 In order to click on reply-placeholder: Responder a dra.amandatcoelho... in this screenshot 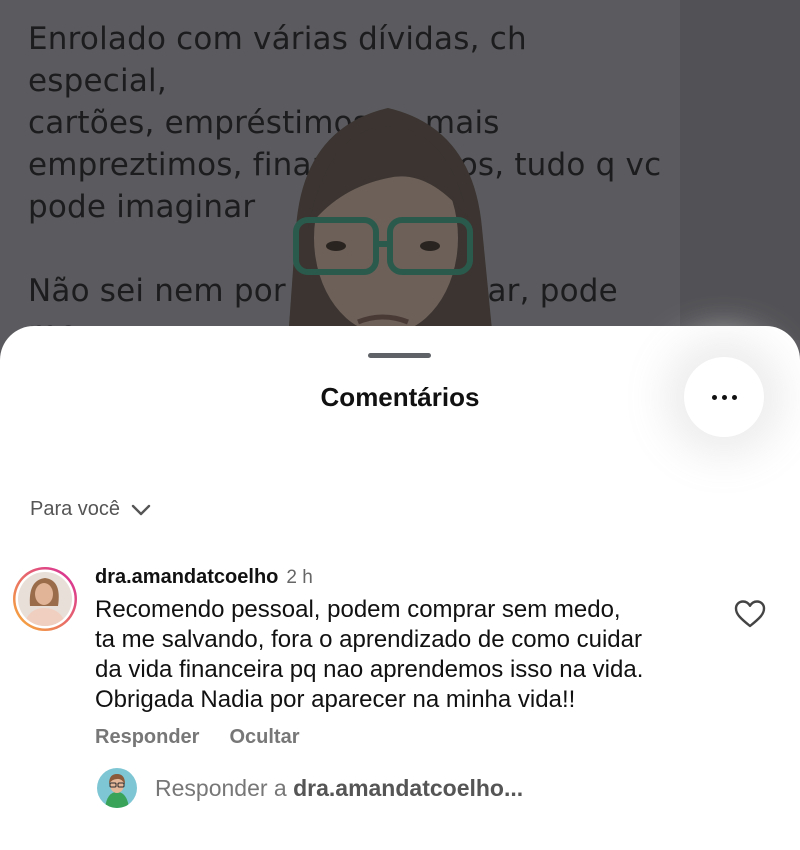, I will do `click(339, 788)`.